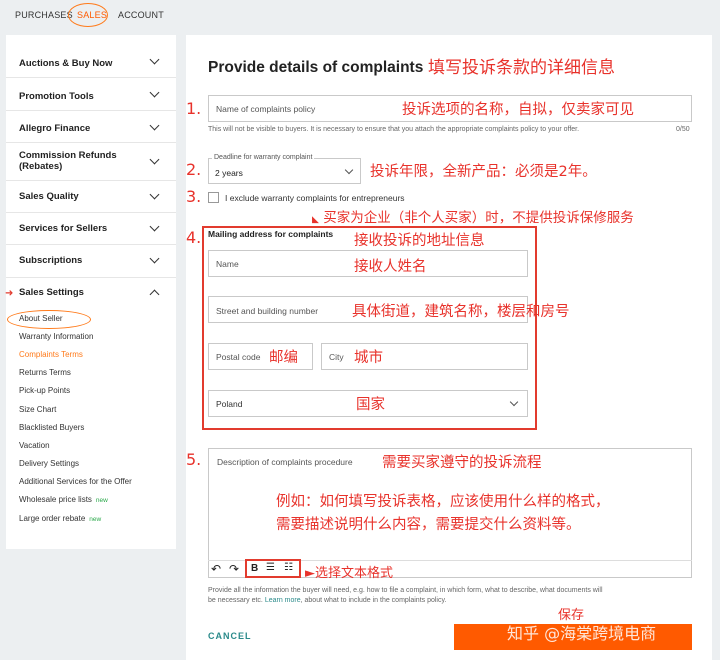 The width and height of the screenshot is (720, 660). What do you see at coordinates (419, 241) in the screenshot?
I see `annotation-address: 接收投诉的地址信息` at bounding box center [419, 241].